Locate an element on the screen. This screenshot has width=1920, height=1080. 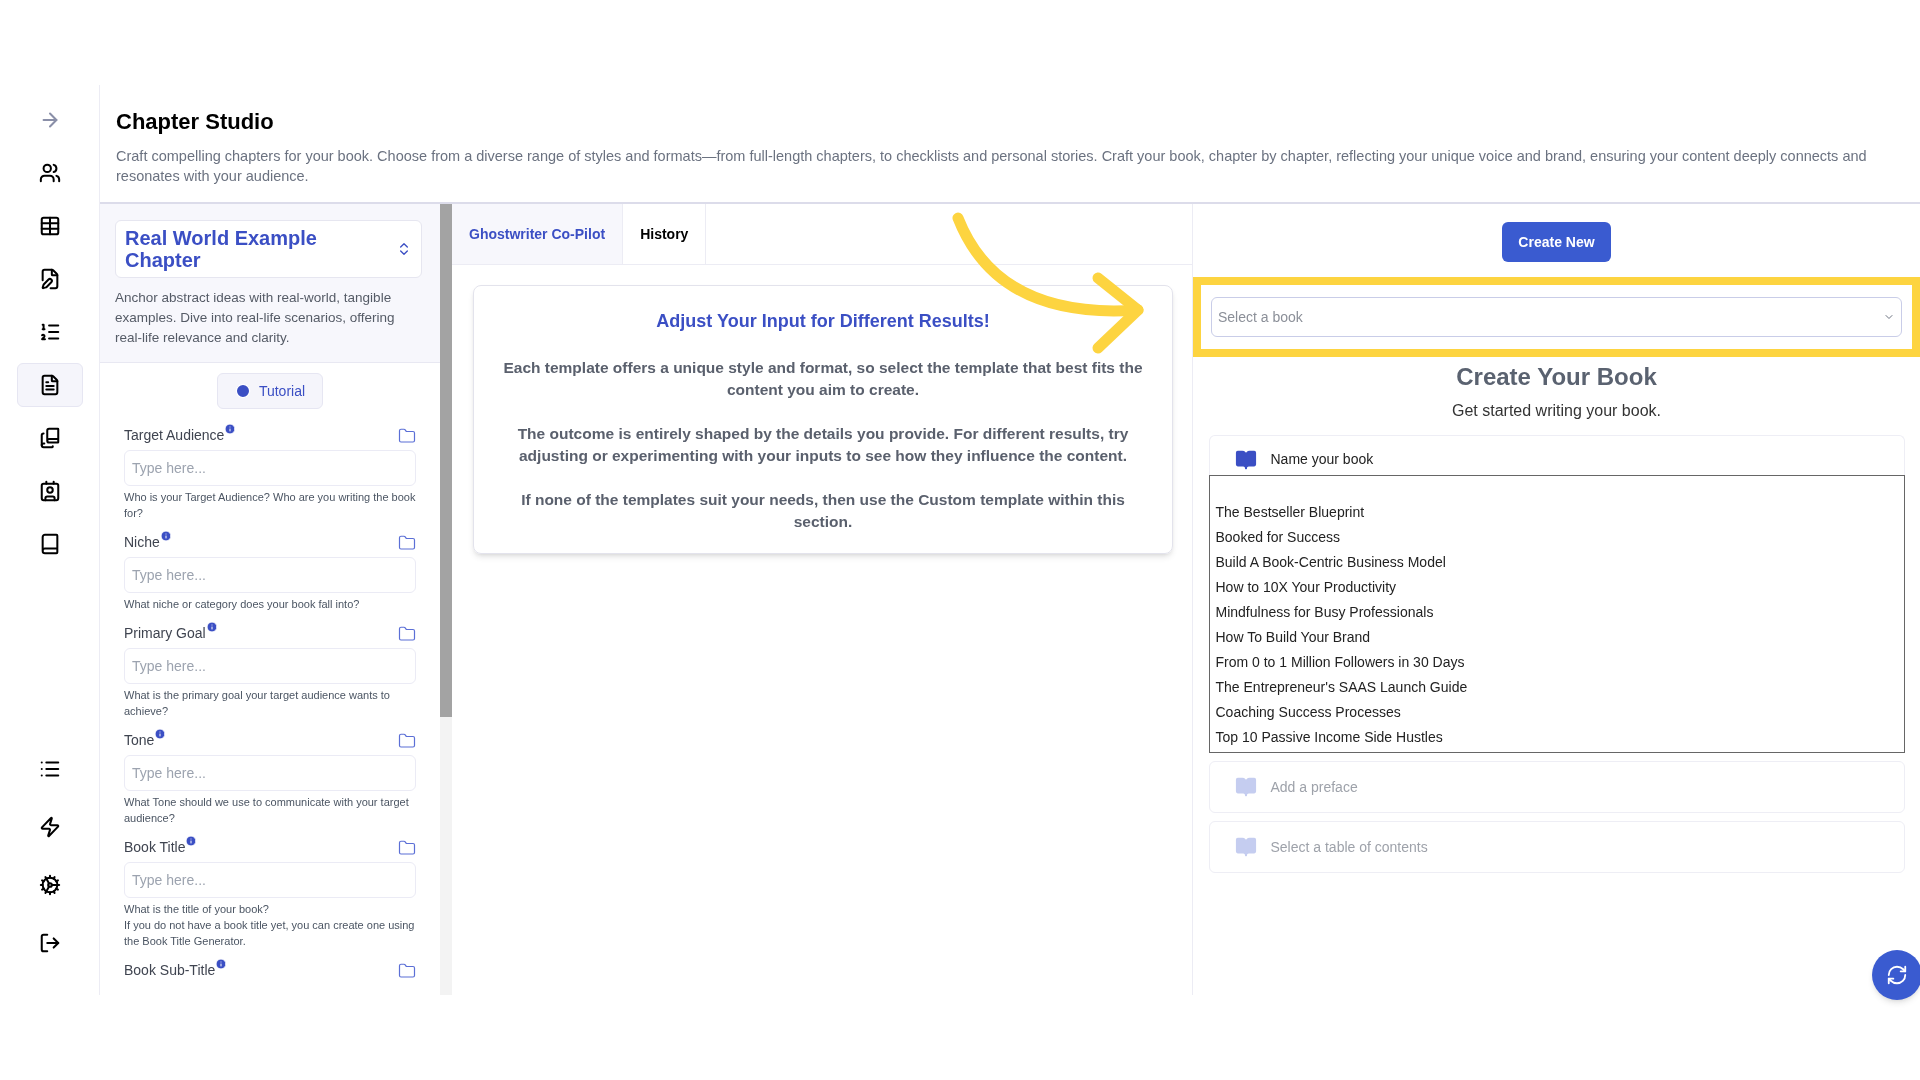
book-option: Coaching Success Processes is located at coordinates (1556, 712).